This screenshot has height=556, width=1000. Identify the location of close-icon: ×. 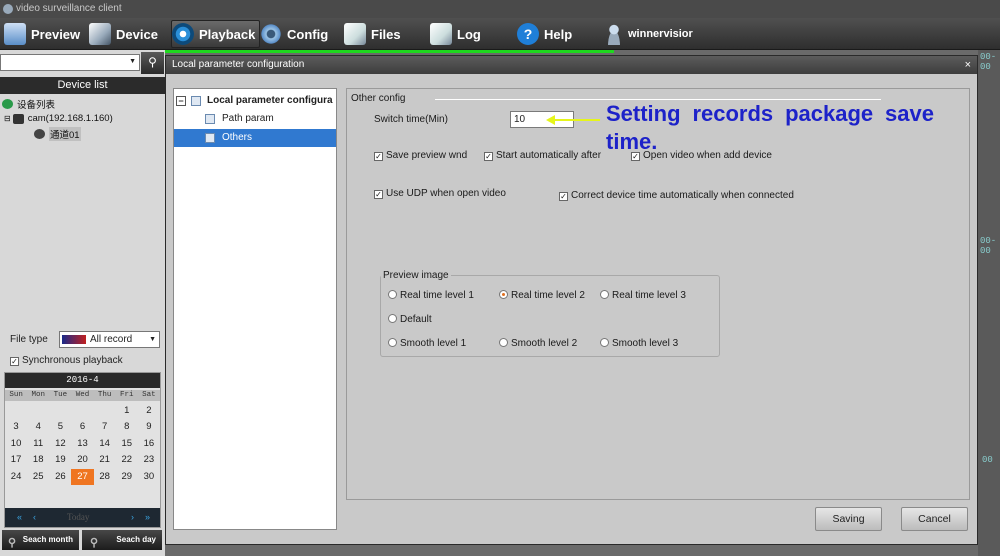
(968, 65).